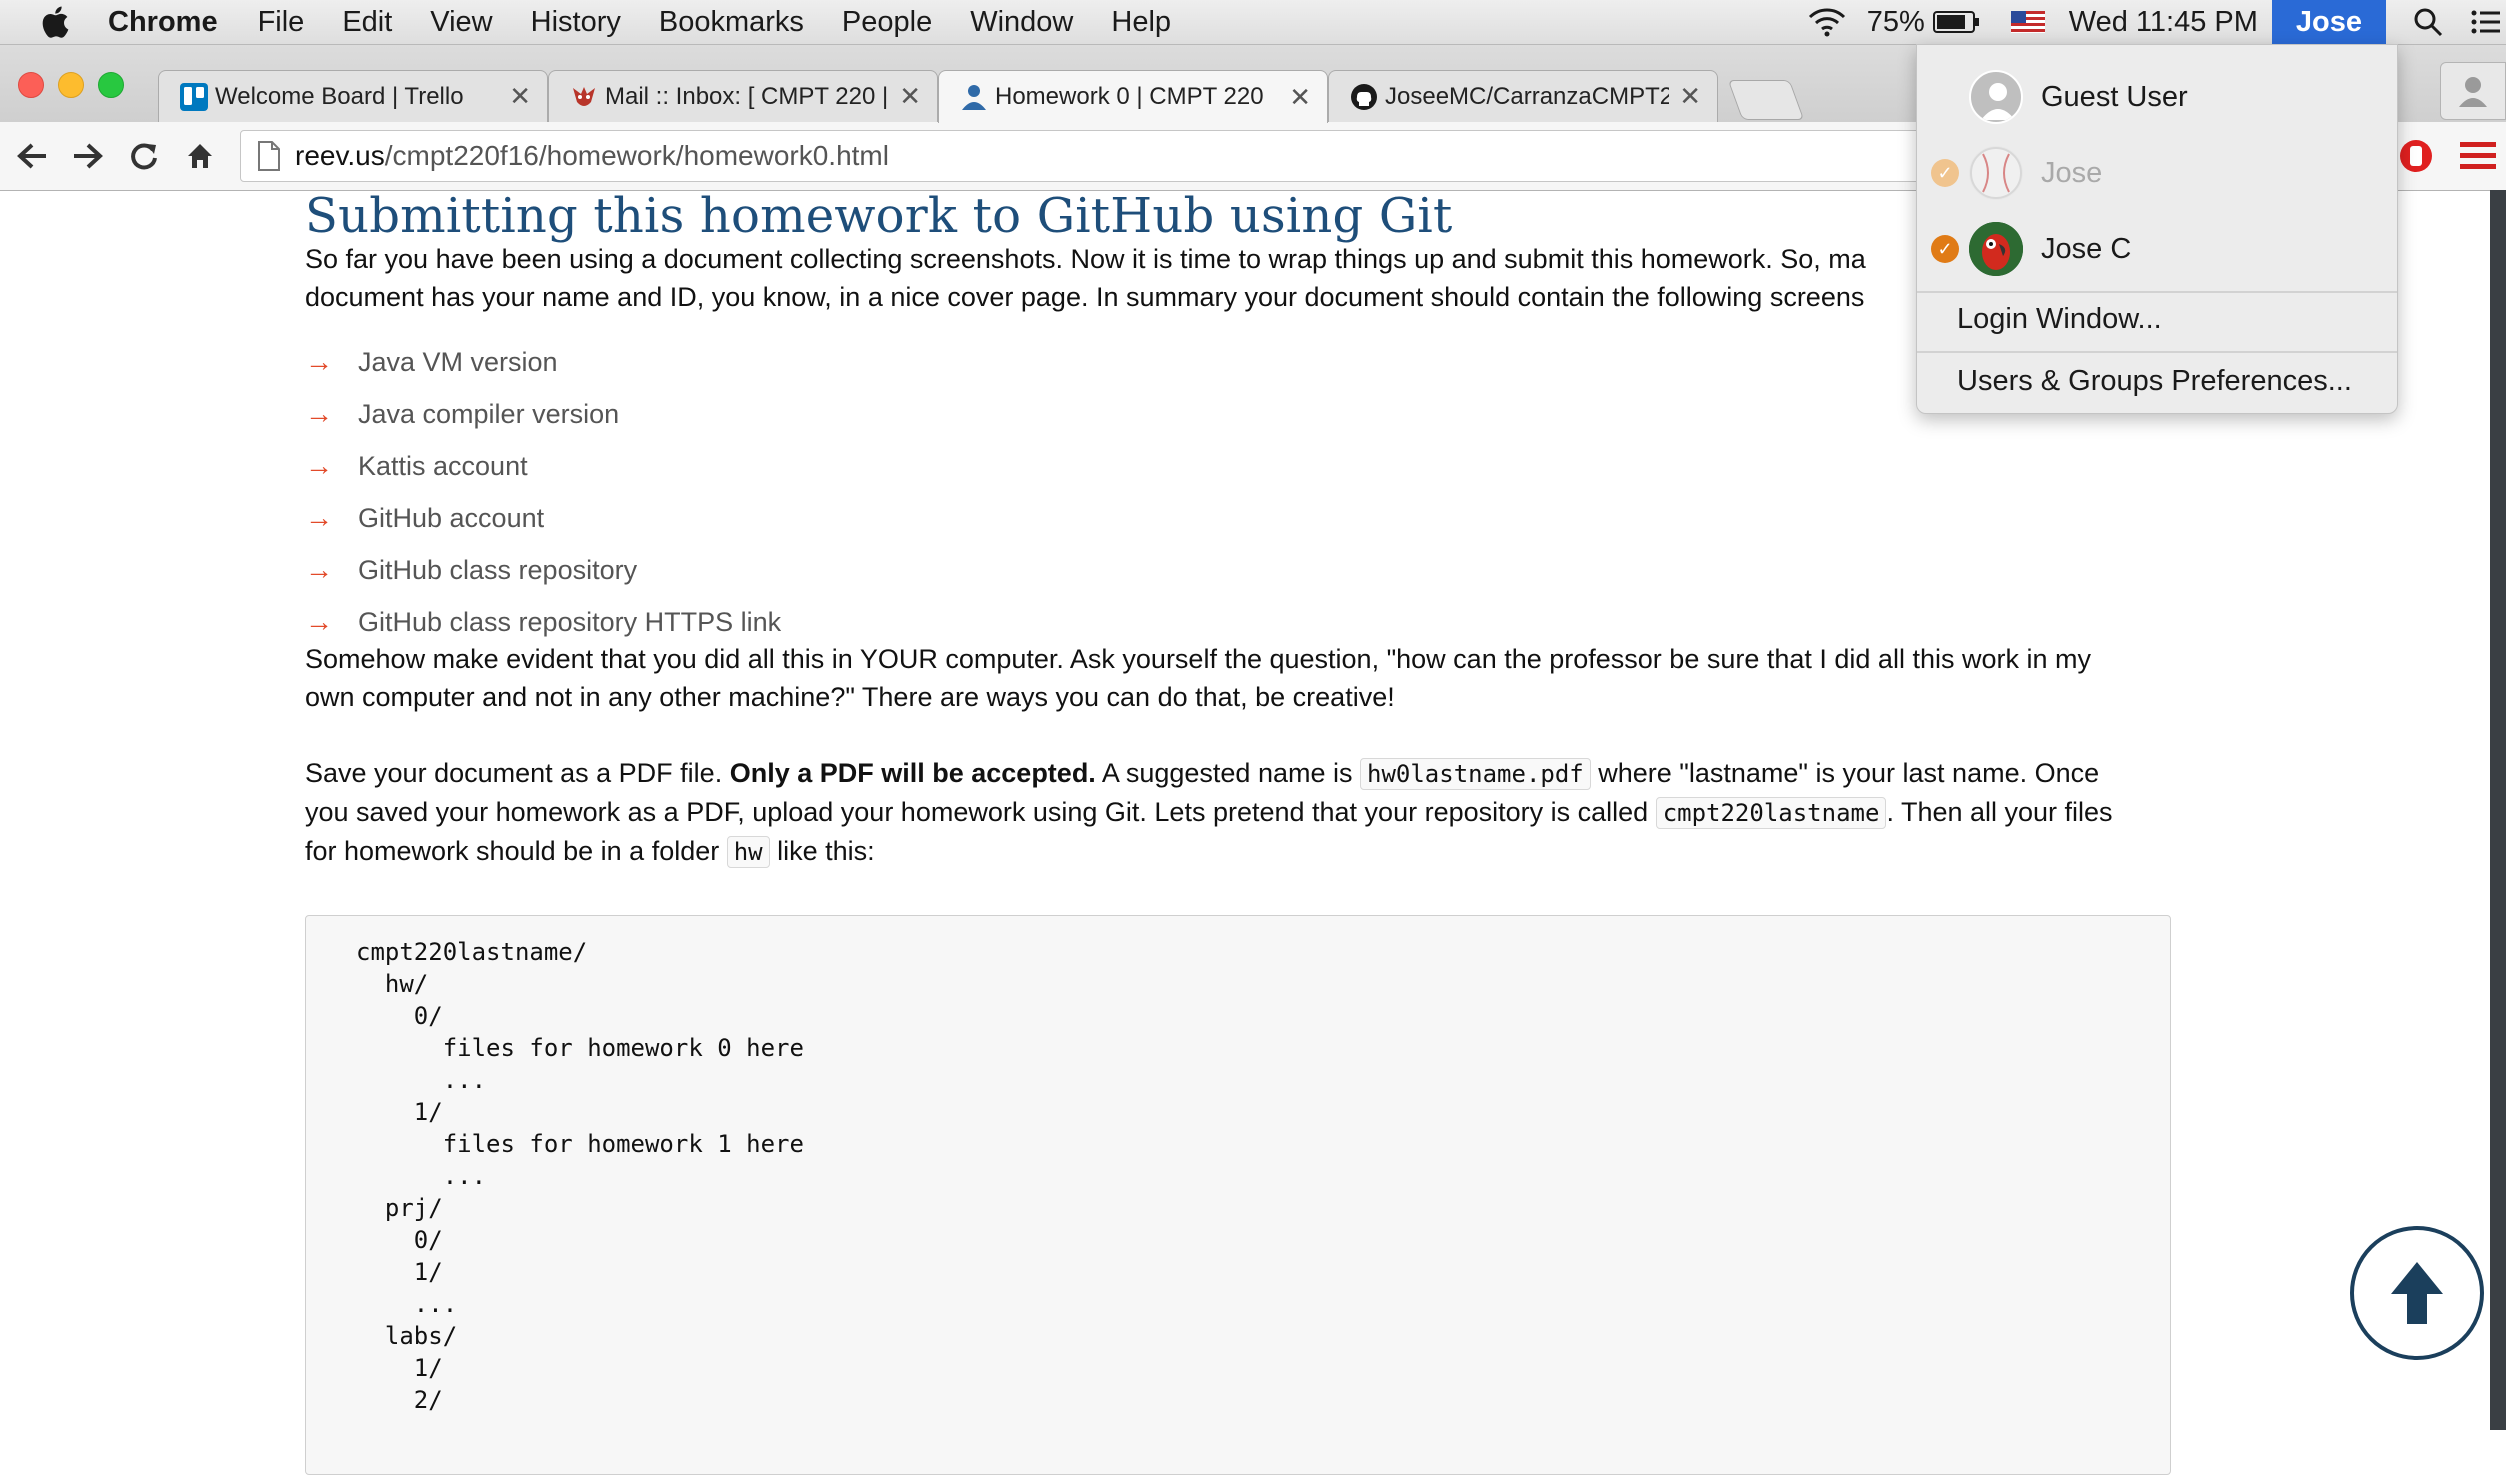  Describe the element at coordinates (2428, 22) in the screenshot. I see `spotlight-search-icon` at that location.